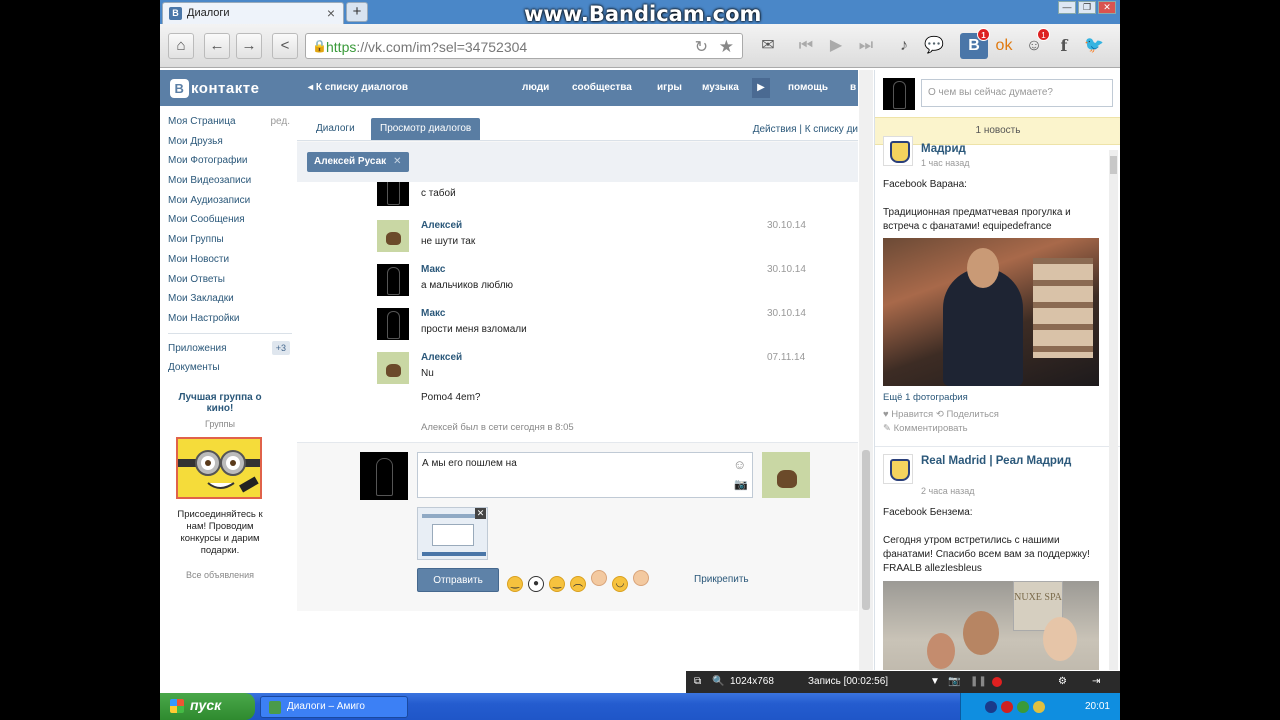 Image resolution: width=1280 pixels, height=720 pixels. I want to click on like-heart-icon: ♥, so click(886, 414).